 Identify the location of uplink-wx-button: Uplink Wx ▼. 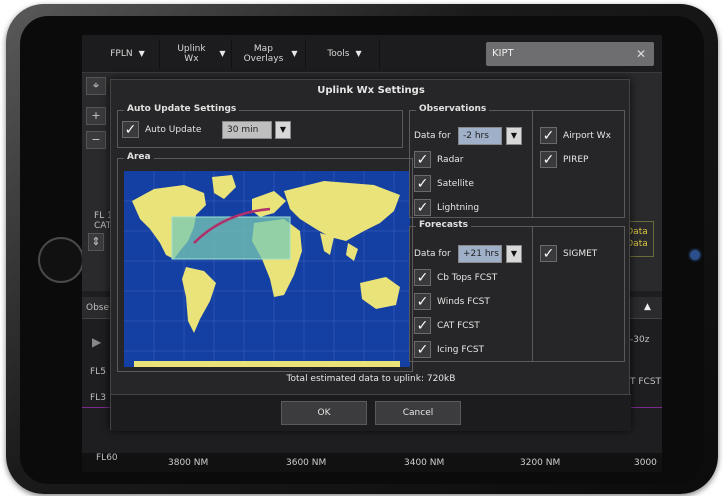
(198, 54).